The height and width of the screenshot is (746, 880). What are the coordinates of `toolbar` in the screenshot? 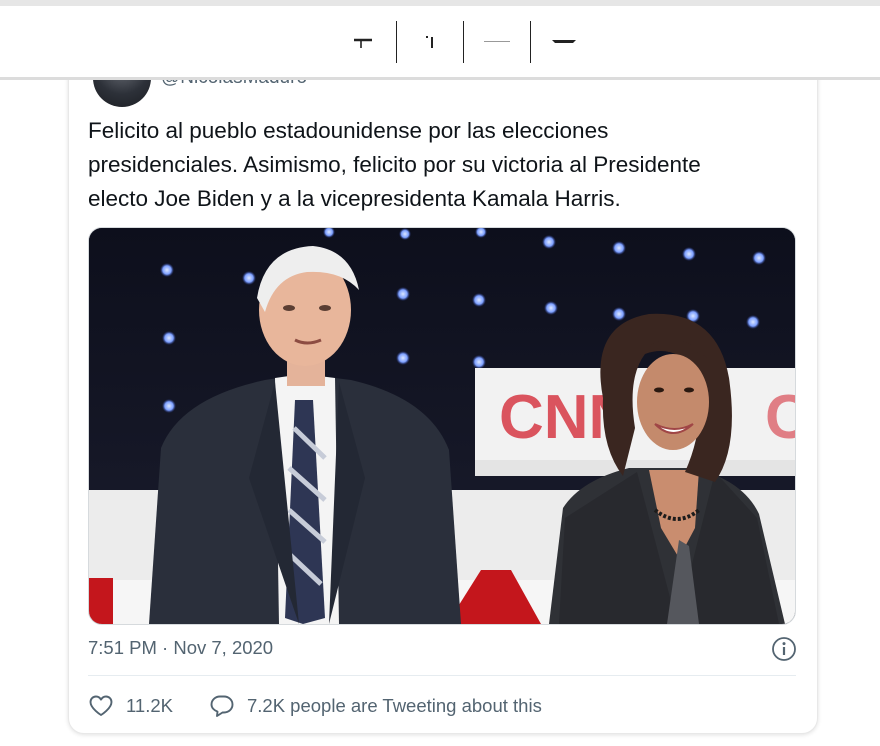 It's located at (463, 42).